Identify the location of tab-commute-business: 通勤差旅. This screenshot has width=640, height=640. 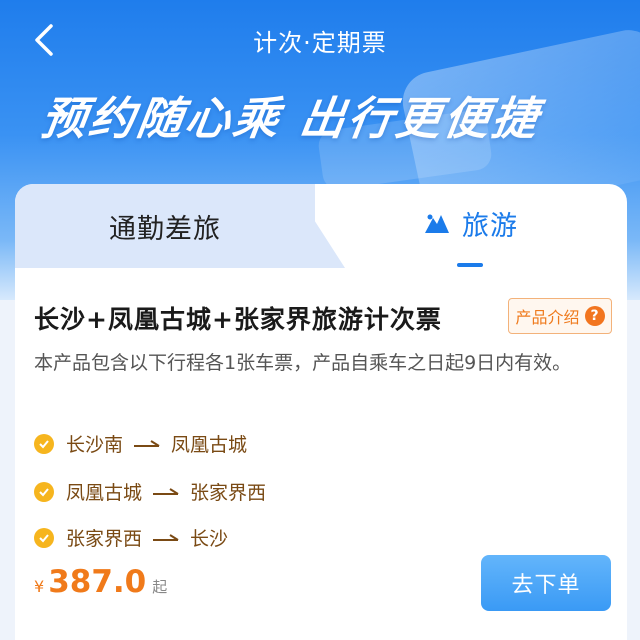
(165, 226).